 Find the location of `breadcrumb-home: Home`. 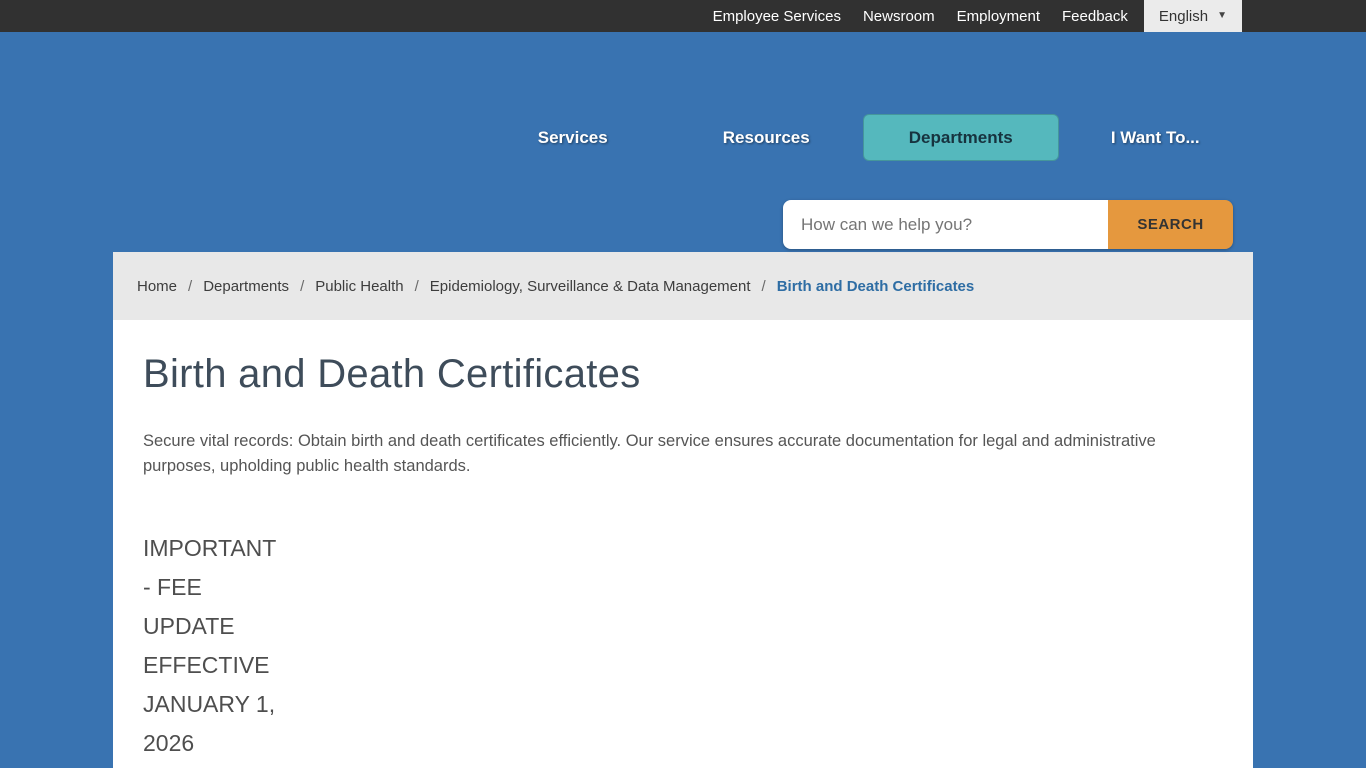

breadcrumb-home: Home is located at coordinates (157, 286).